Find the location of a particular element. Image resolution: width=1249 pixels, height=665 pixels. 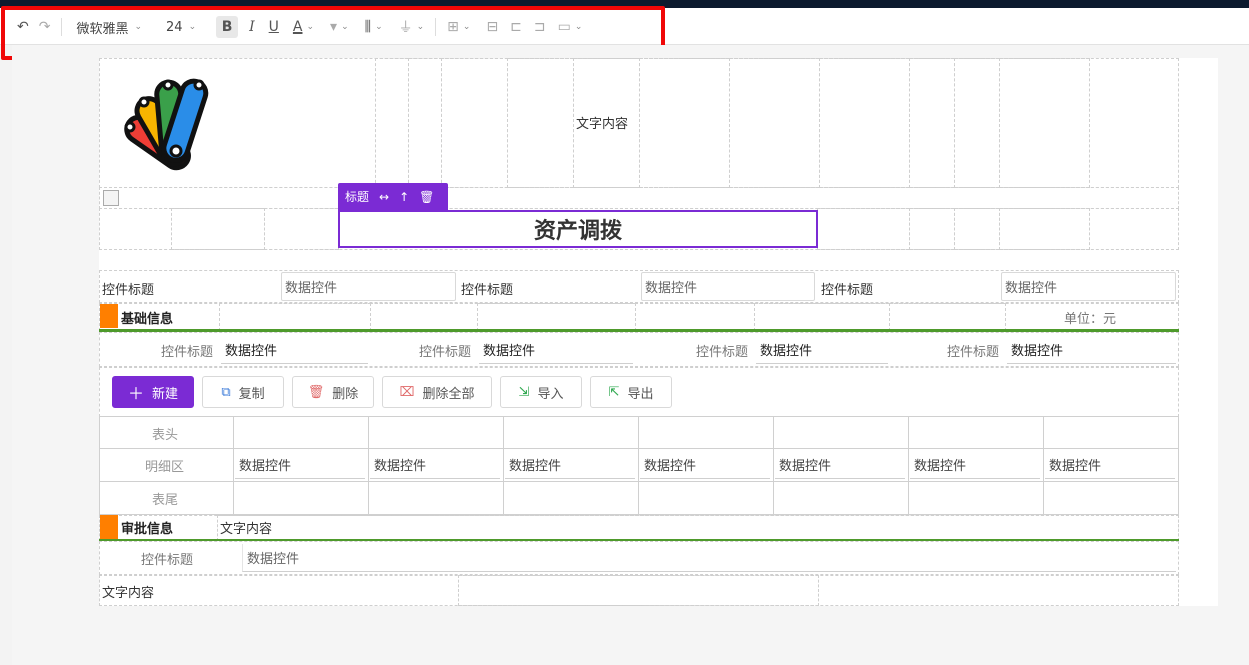

copy-icon: ⧉ is located at coordinates (226, 392).